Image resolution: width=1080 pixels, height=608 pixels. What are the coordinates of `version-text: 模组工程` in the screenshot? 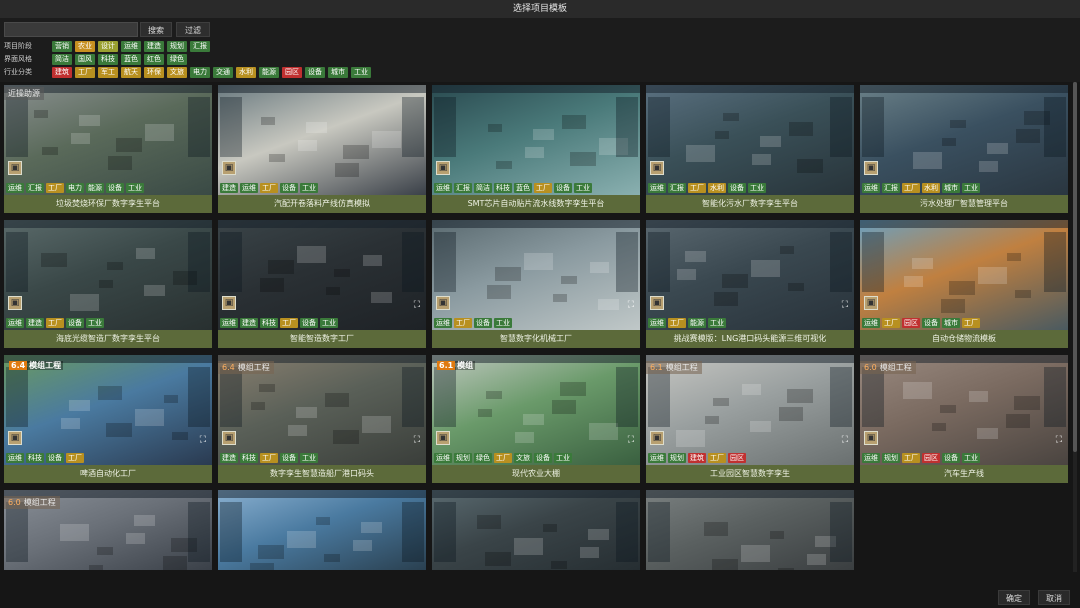 It's located at (895, 367).